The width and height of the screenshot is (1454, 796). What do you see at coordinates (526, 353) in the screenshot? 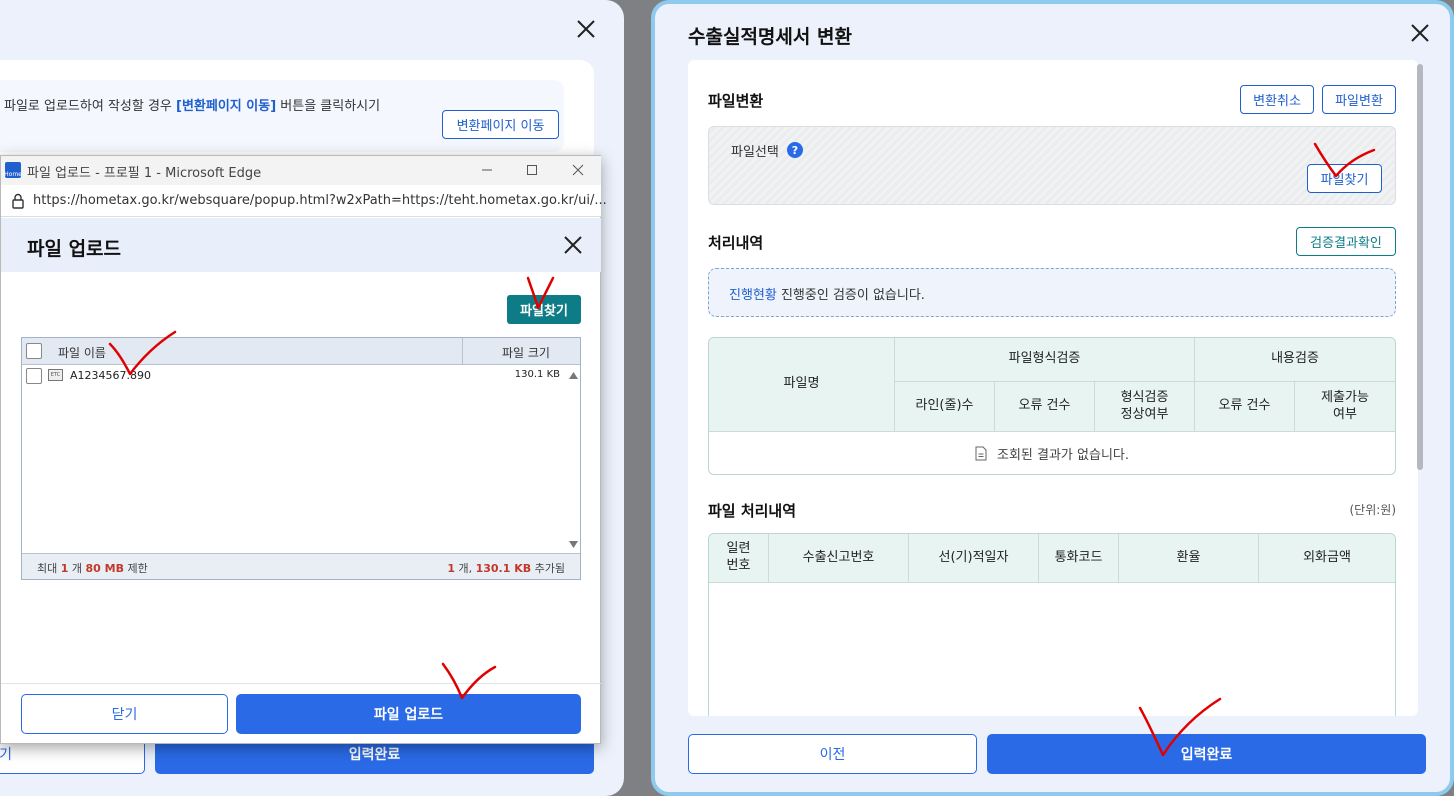
I see `column-header-size: 파일 크기` at bounding box center [526, 353].